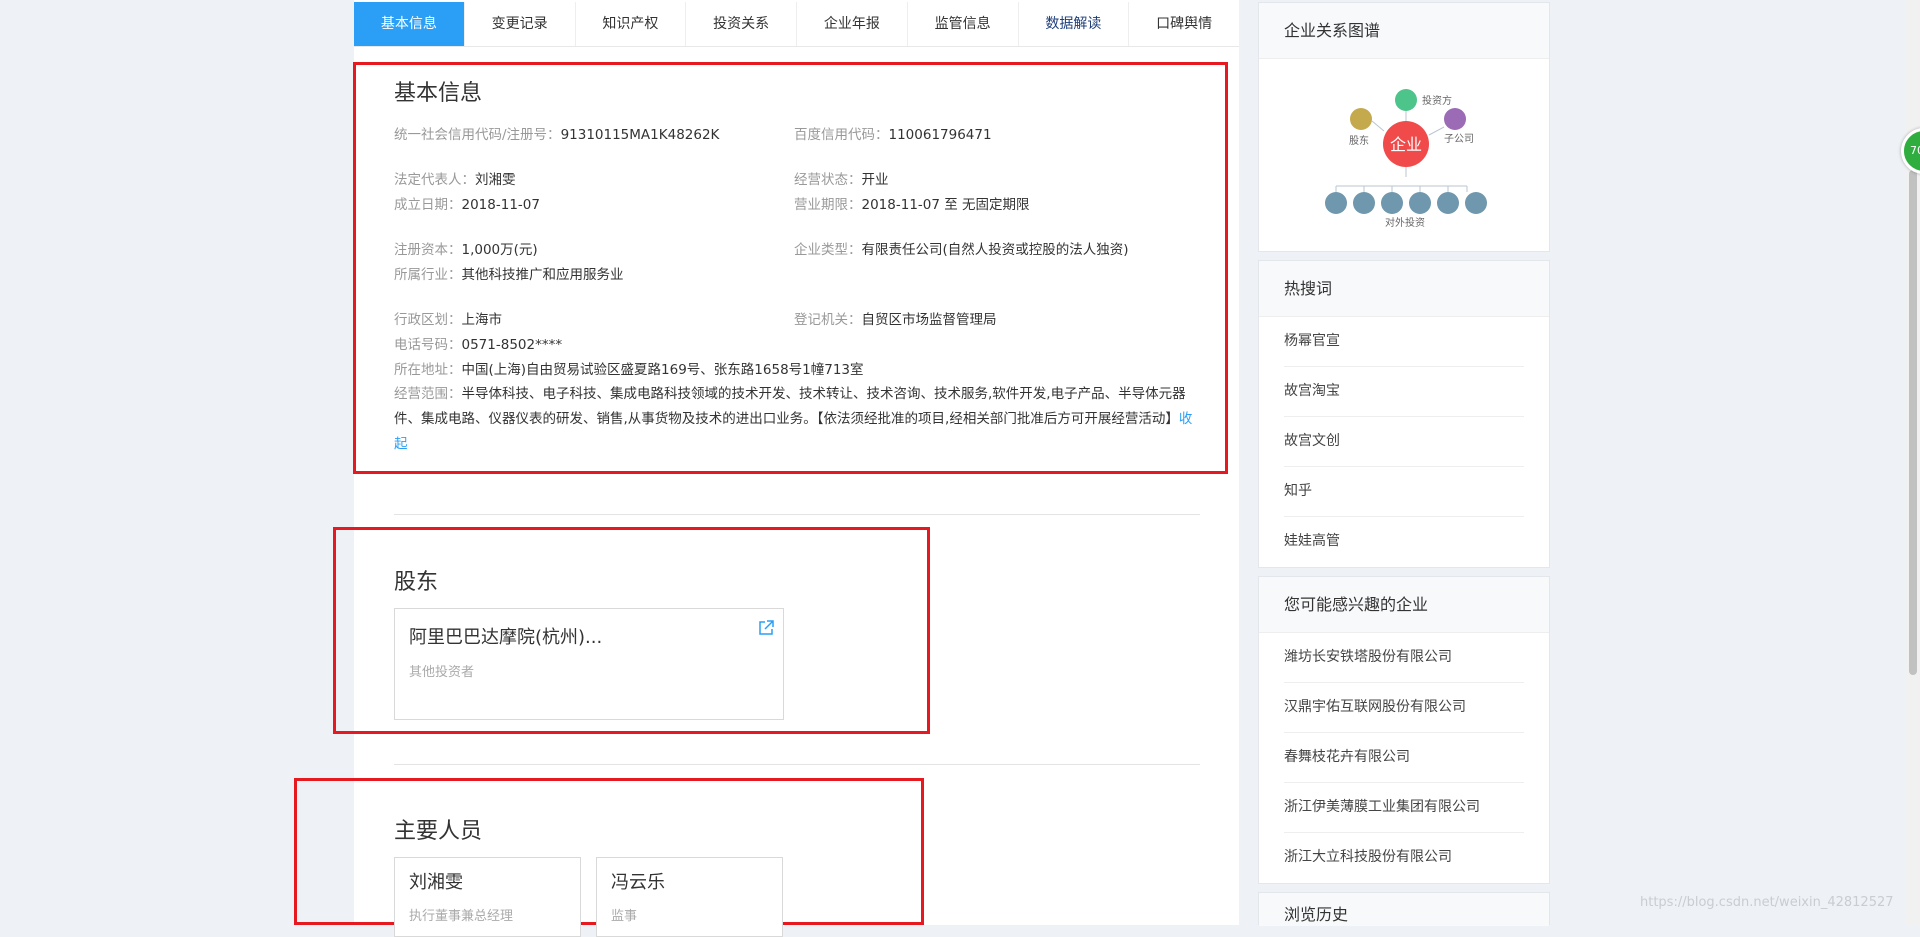 The height and width of the screenshot is (937, 1920). Describe the element at coordinates (852, 24) in the screenshot. I see `tab-annual-report: 企业年报` at that location.